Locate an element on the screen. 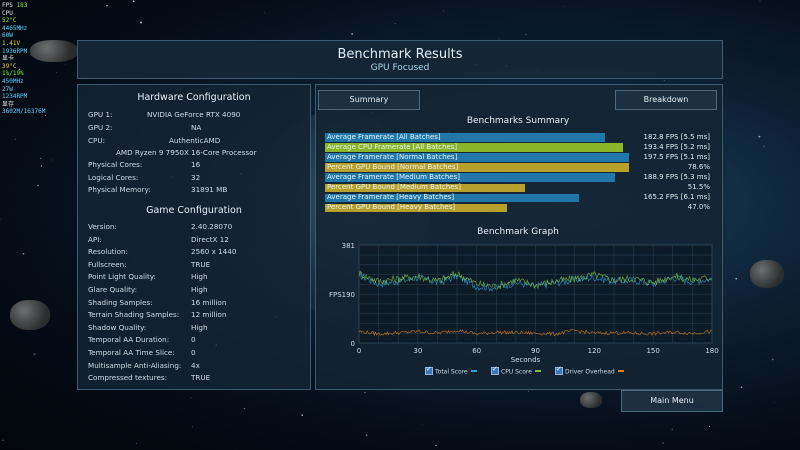 The height and width of the screenshot is (450, 800). overlay-stat: 显存 is located at coordinates (8, 104).